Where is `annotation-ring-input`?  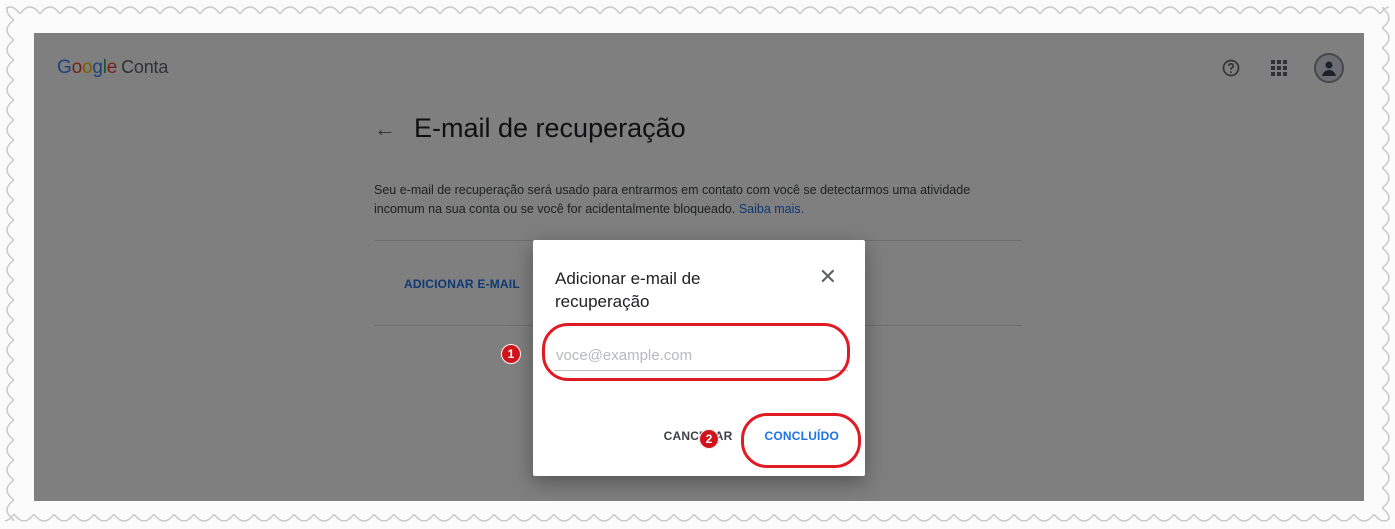
annotation-ring-input is located at coordinates (696, 352).